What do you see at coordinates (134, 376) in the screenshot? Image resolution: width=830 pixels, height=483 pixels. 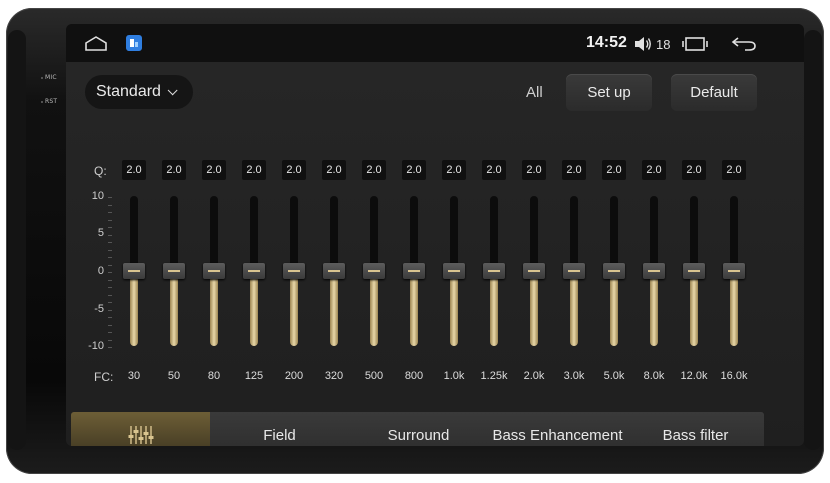 I see `fc-value: 30` at bounding box center [134, 376].